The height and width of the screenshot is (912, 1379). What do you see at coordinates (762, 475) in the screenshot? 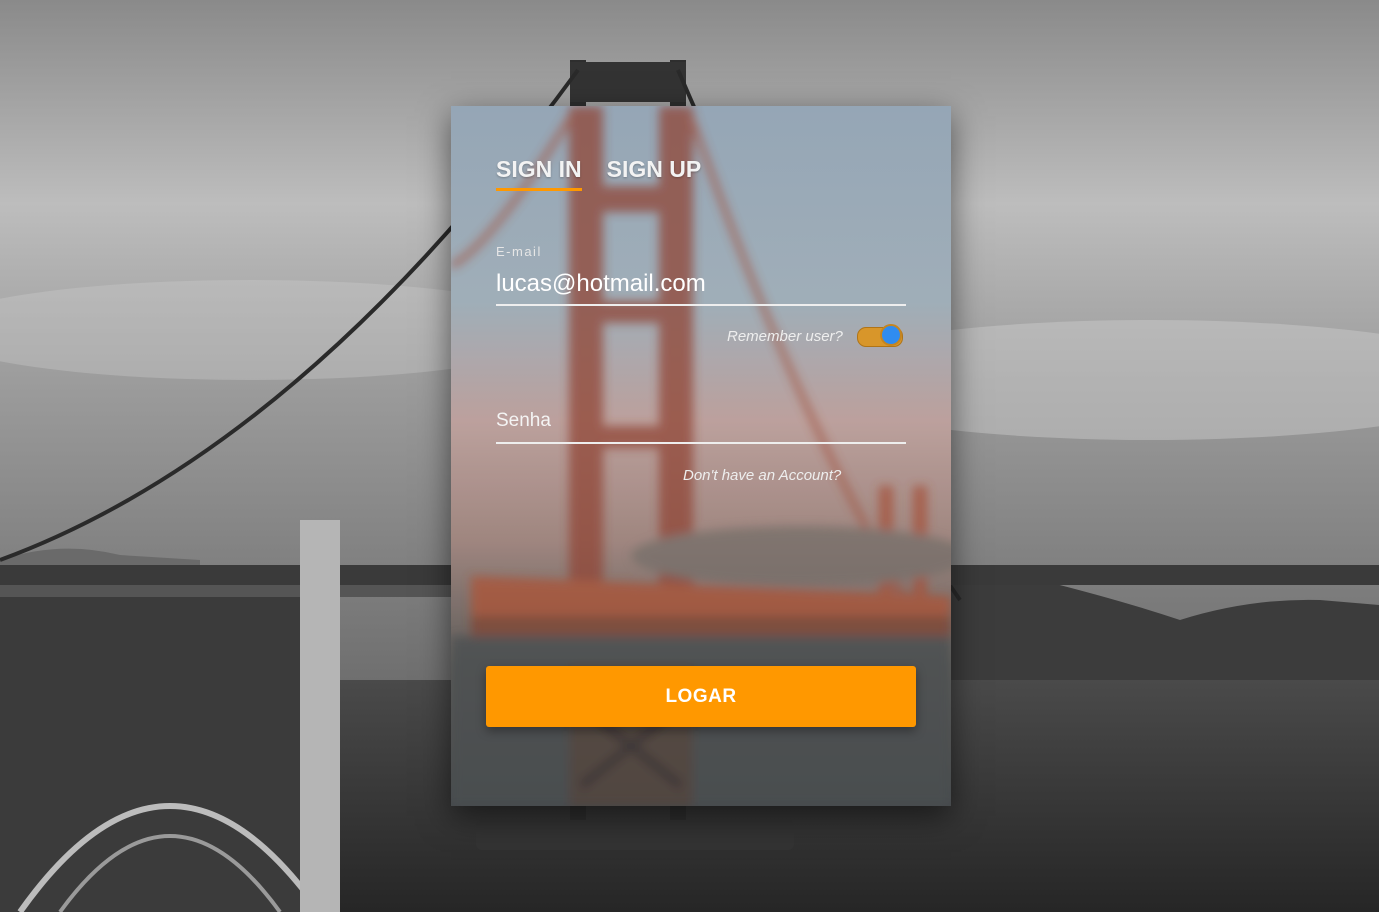
I see `no-account-link: Don't have an Account?` at bounding box center [762, 475].